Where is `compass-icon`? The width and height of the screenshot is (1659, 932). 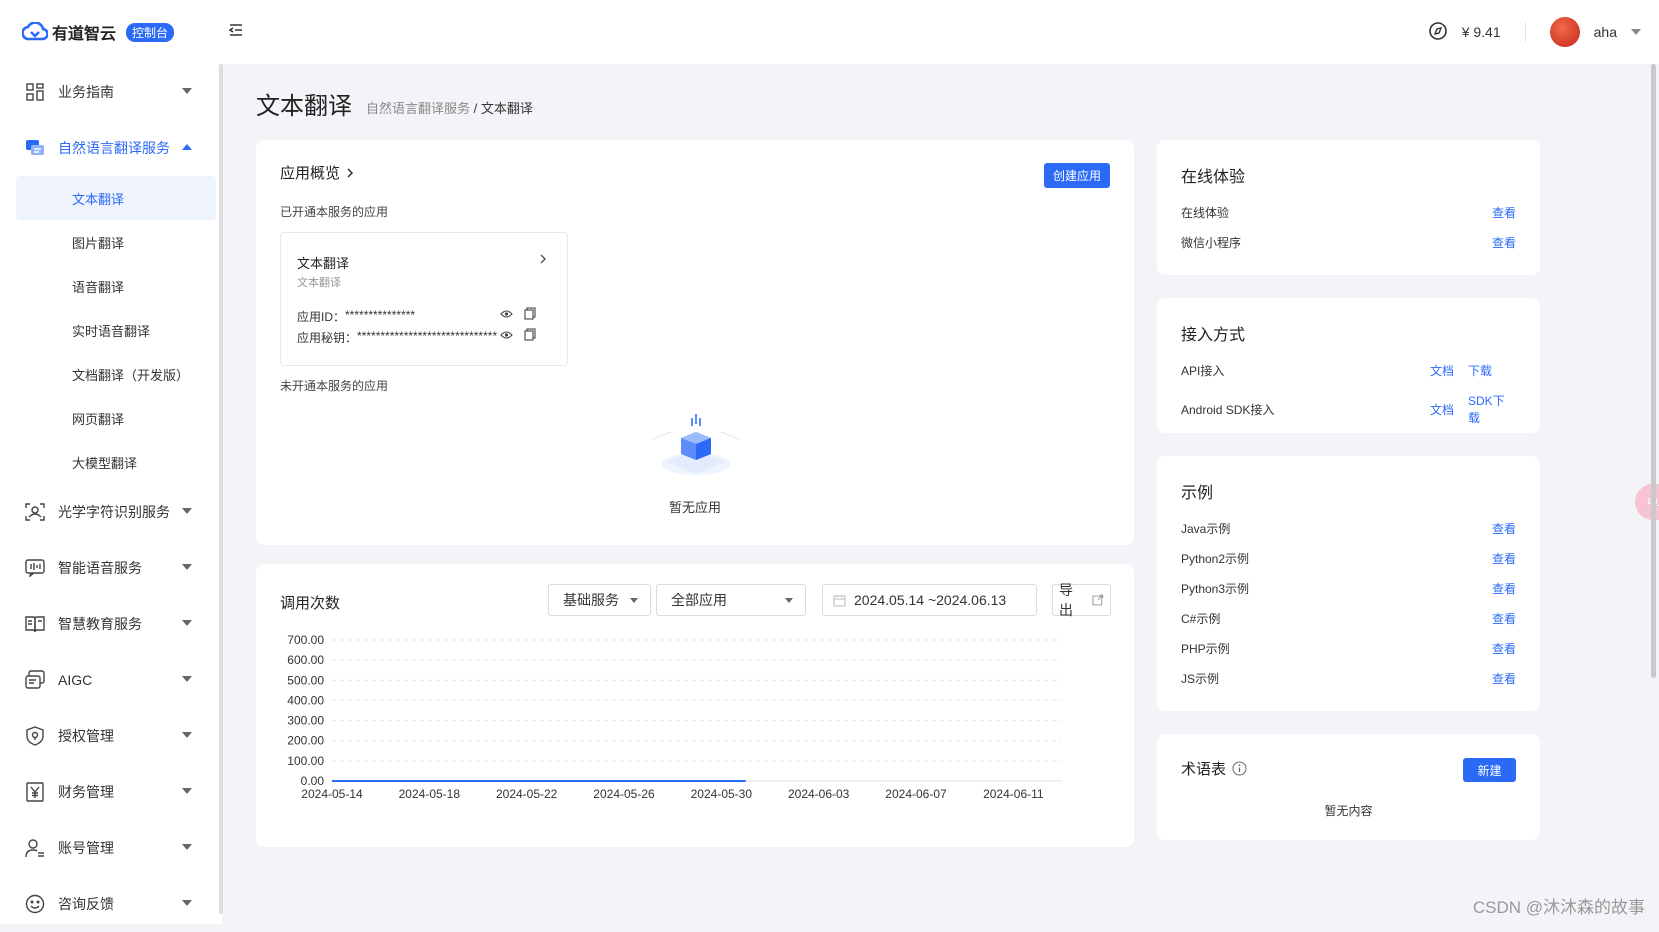 compass-icon is located at coordinates (1438, 32).